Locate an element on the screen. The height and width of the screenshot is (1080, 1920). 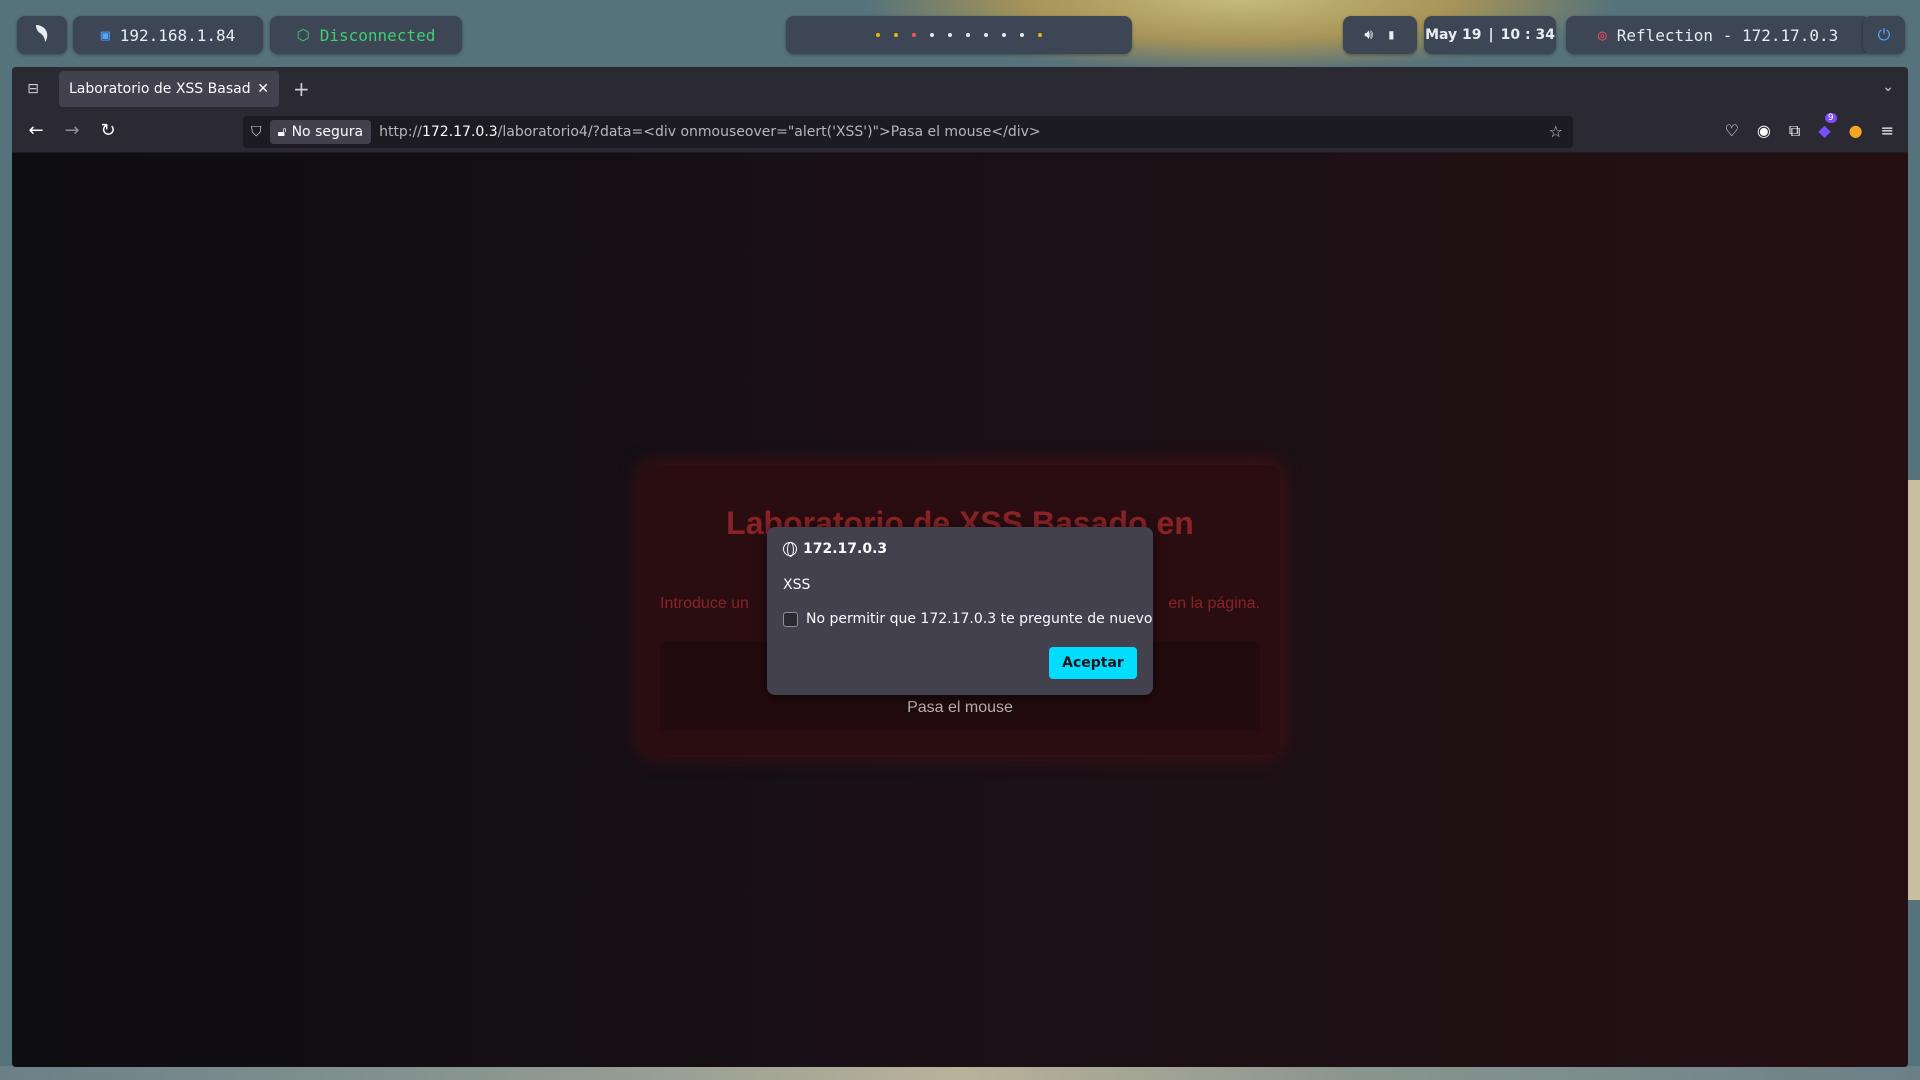
ip-address: 192.168.1.84 is located at coordinates (177, 35).